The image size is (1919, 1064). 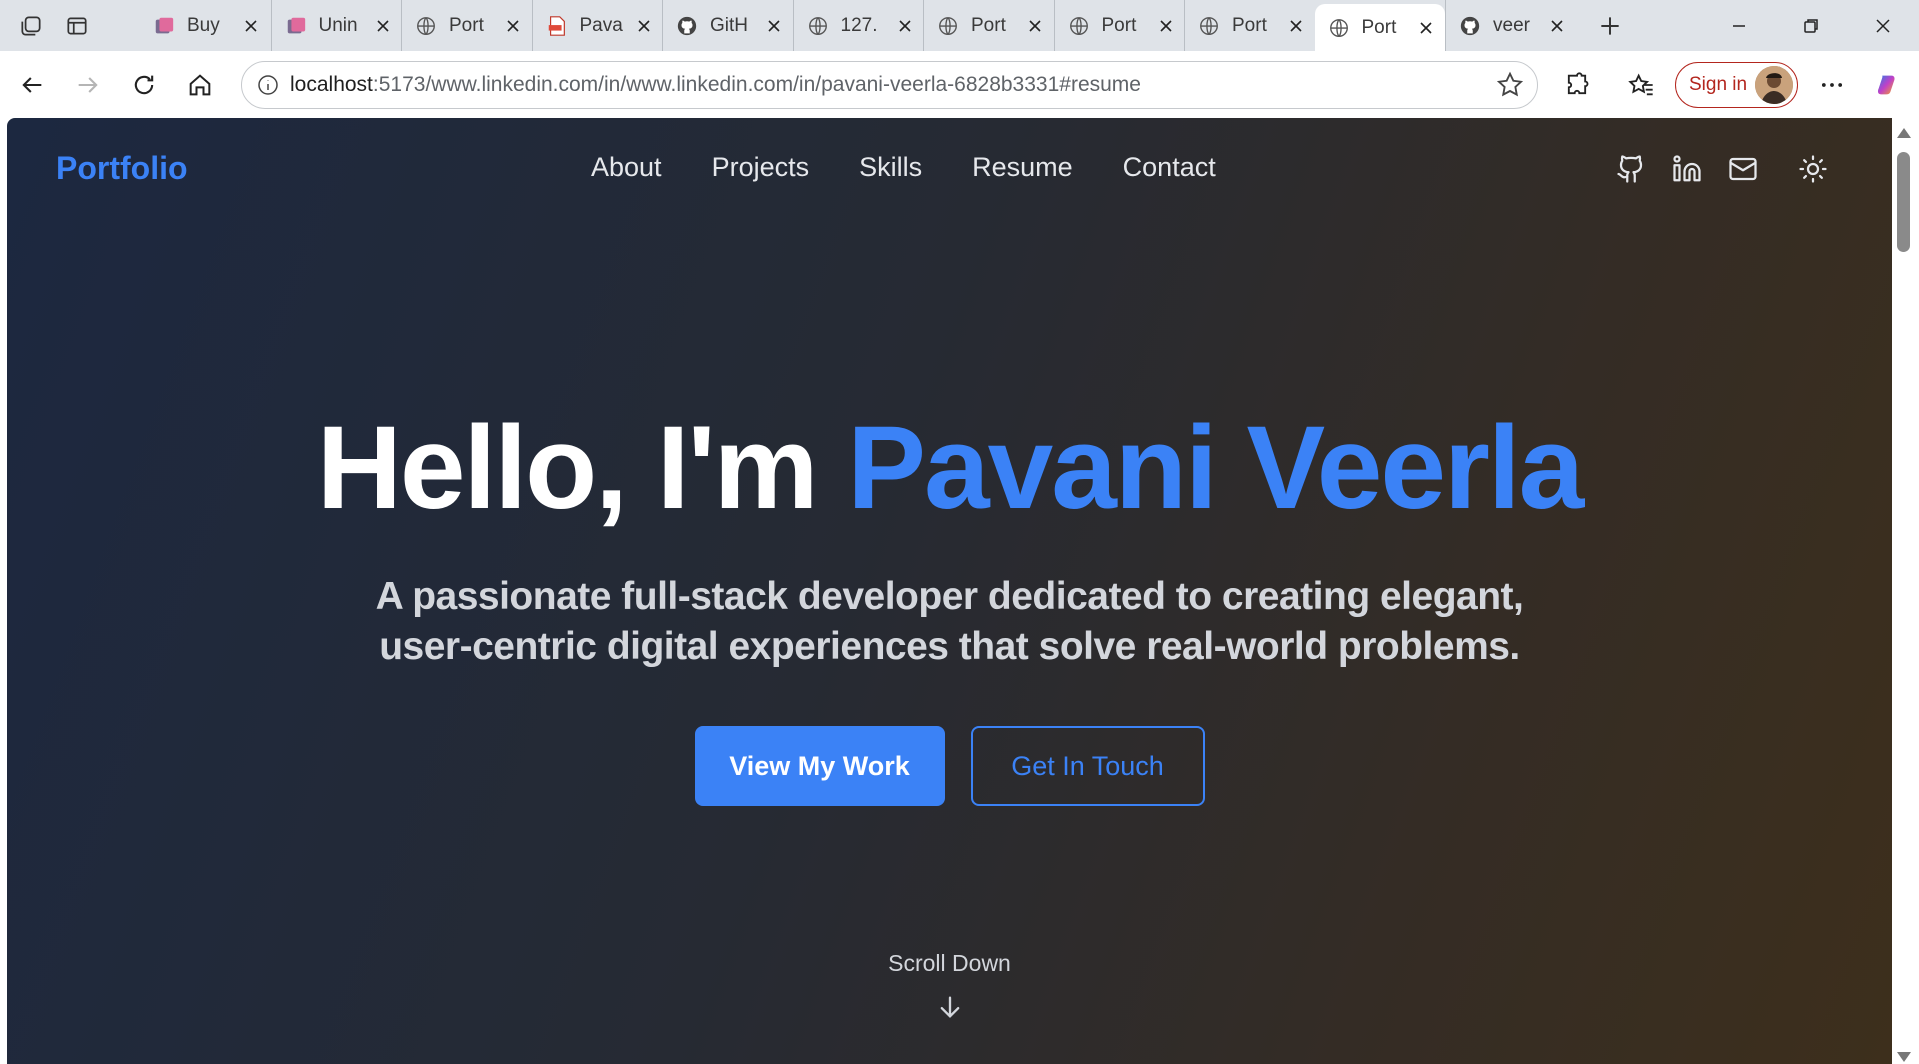 What do you see at coordinates (1169, 167) in the screenshot?
I see `nav-link-contact: Contact` at bounding box center [1169, 167].